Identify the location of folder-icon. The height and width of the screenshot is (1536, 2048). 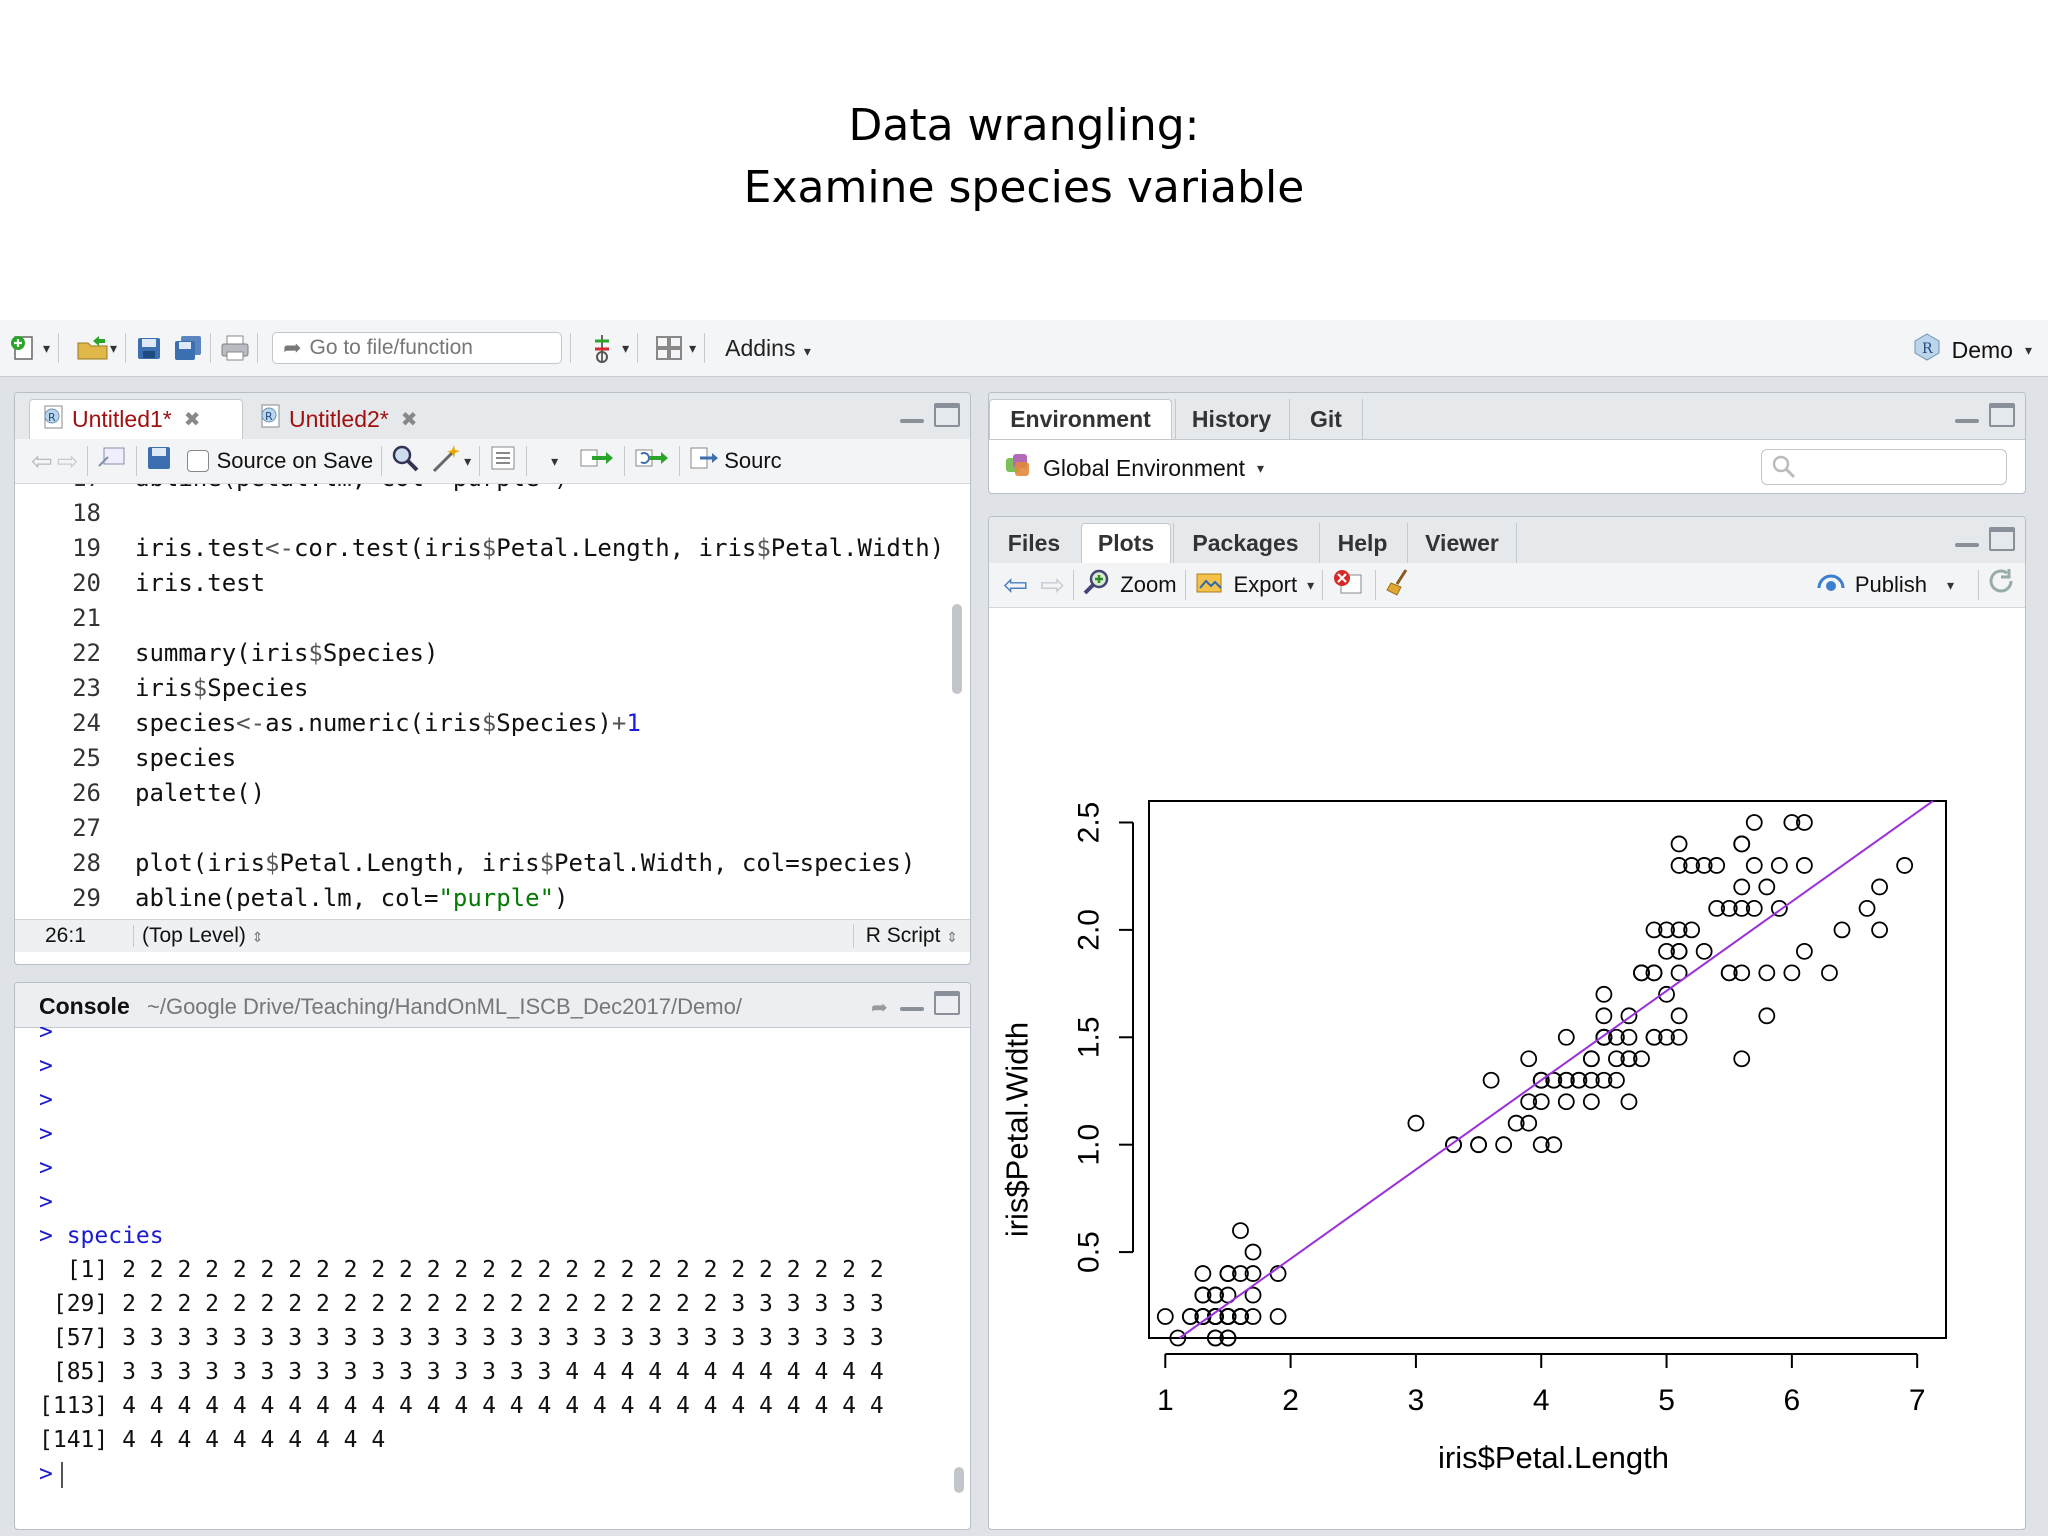
(91, 348).